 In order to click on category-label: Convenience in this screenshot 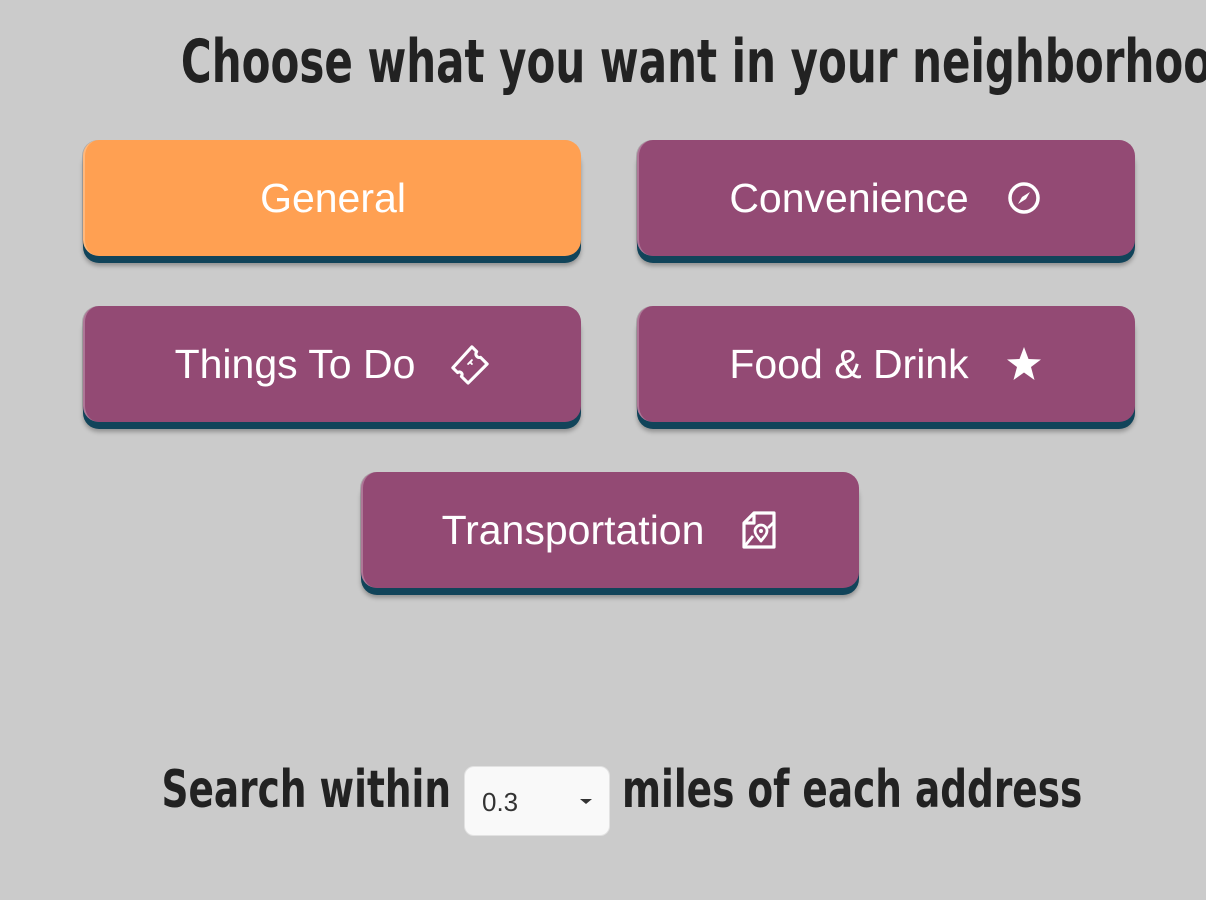, I will do `click(849, 197)`.